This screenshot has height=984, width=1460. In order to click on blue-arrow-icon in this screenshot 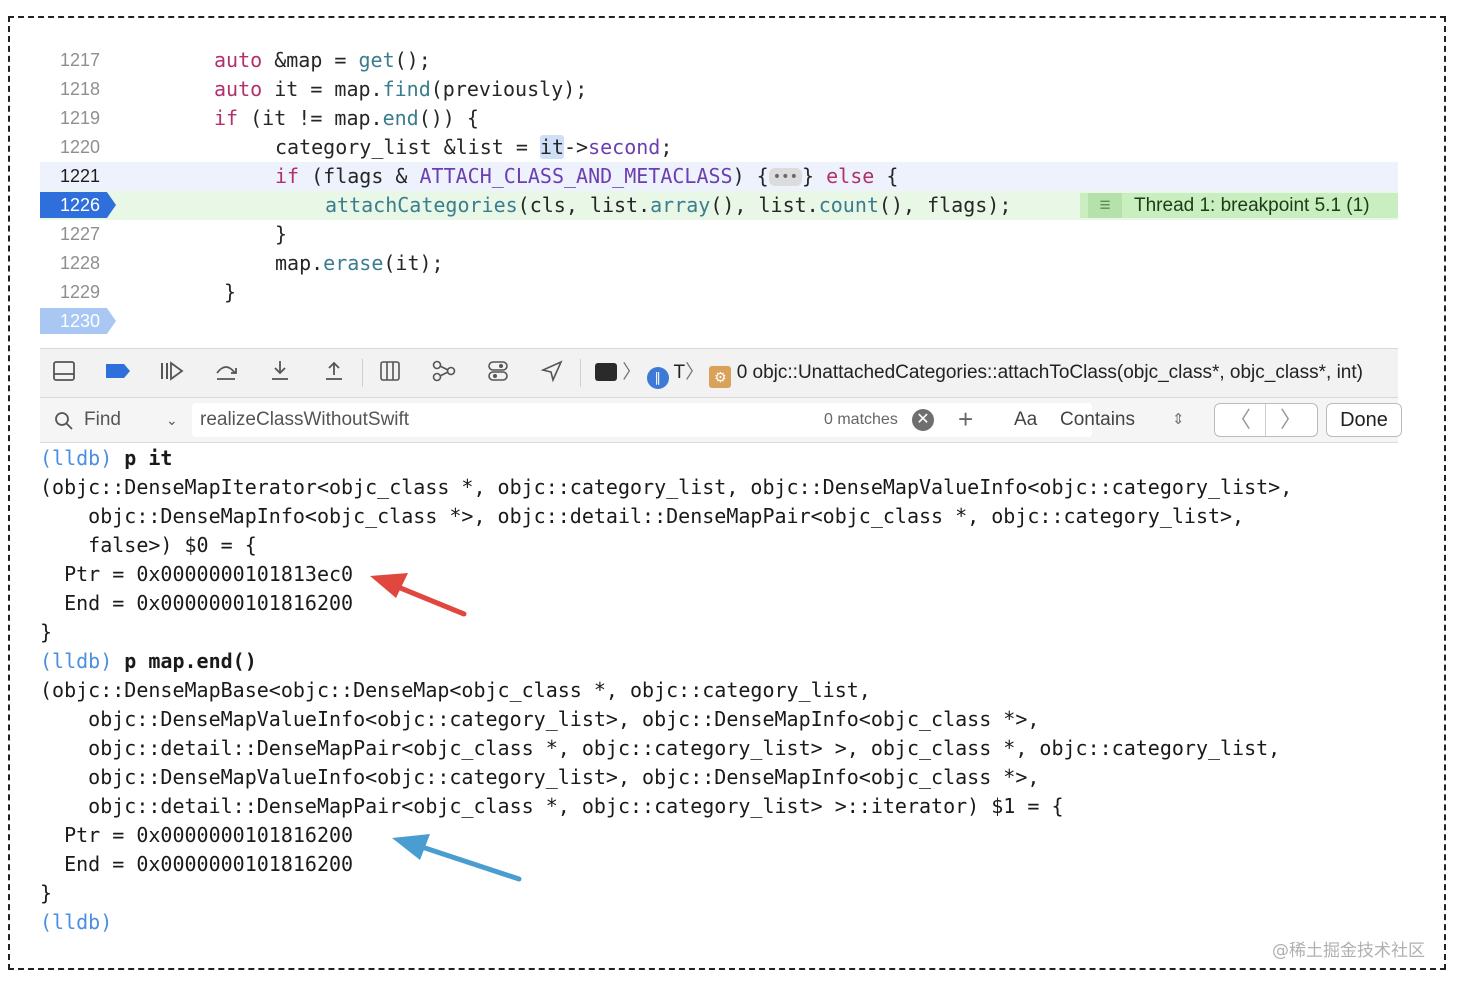, I will do `click(457, 858)`.